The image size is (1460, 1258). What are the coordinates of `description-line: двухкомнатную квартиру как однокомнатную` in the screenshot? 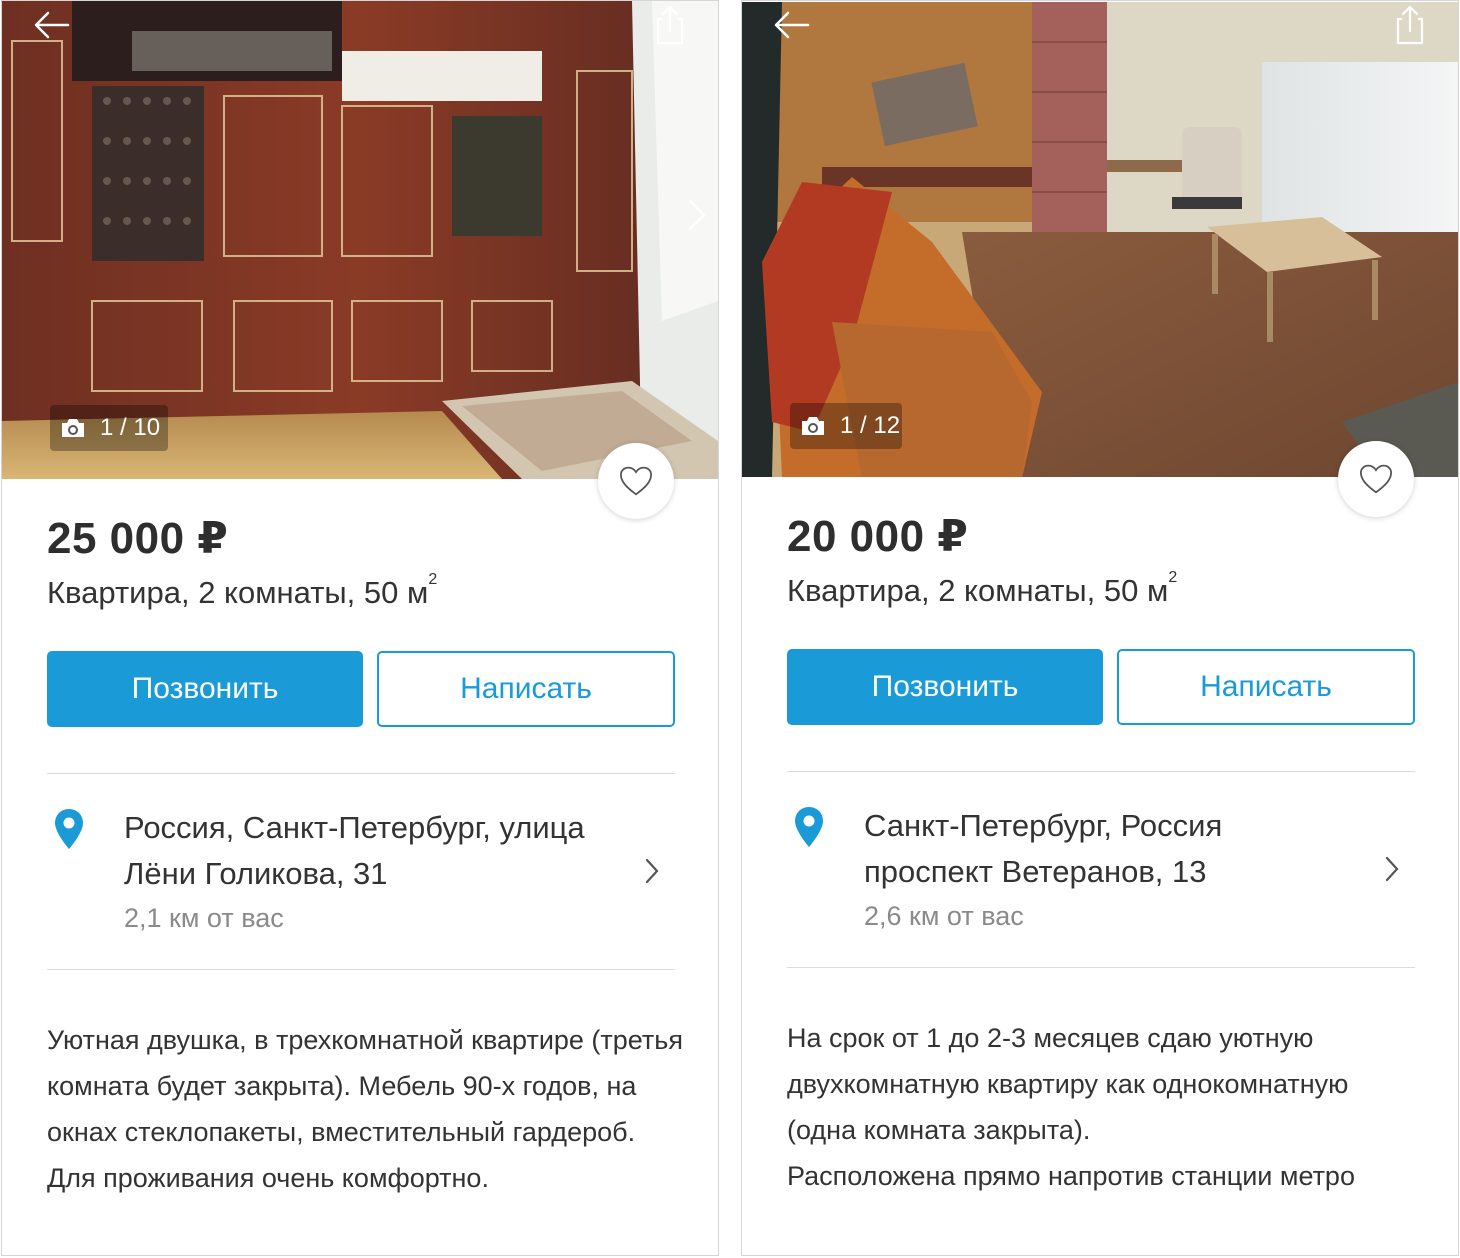 It's located at (1068, 1084).